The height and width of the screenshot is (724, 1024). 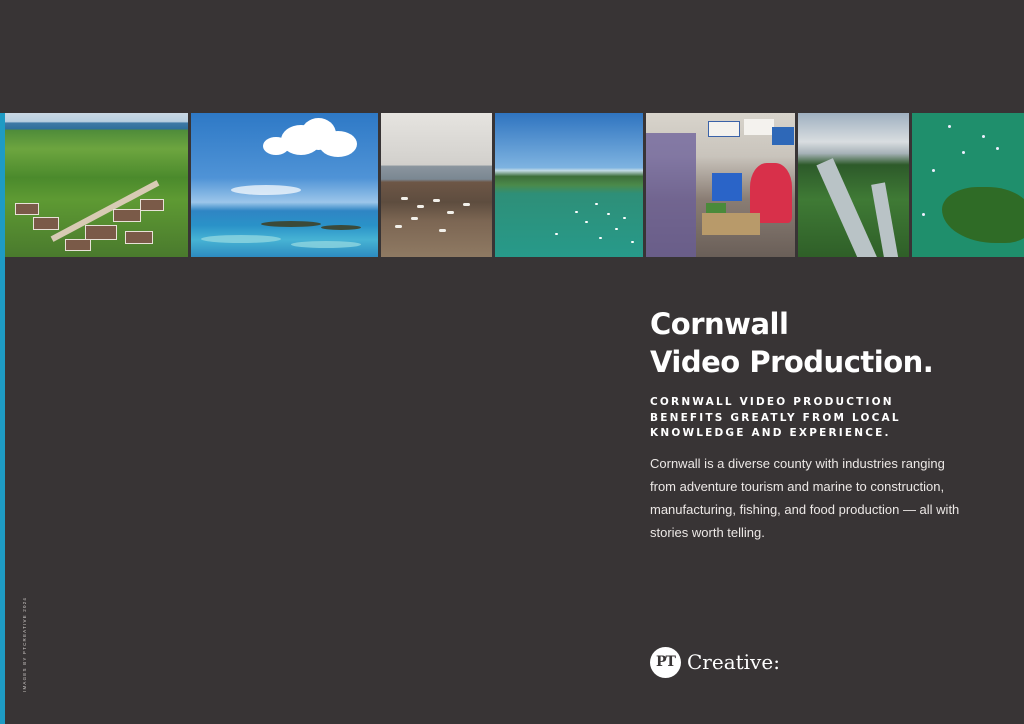 I want to click on title-line-2: Video Production., so click(x=792, y=362).